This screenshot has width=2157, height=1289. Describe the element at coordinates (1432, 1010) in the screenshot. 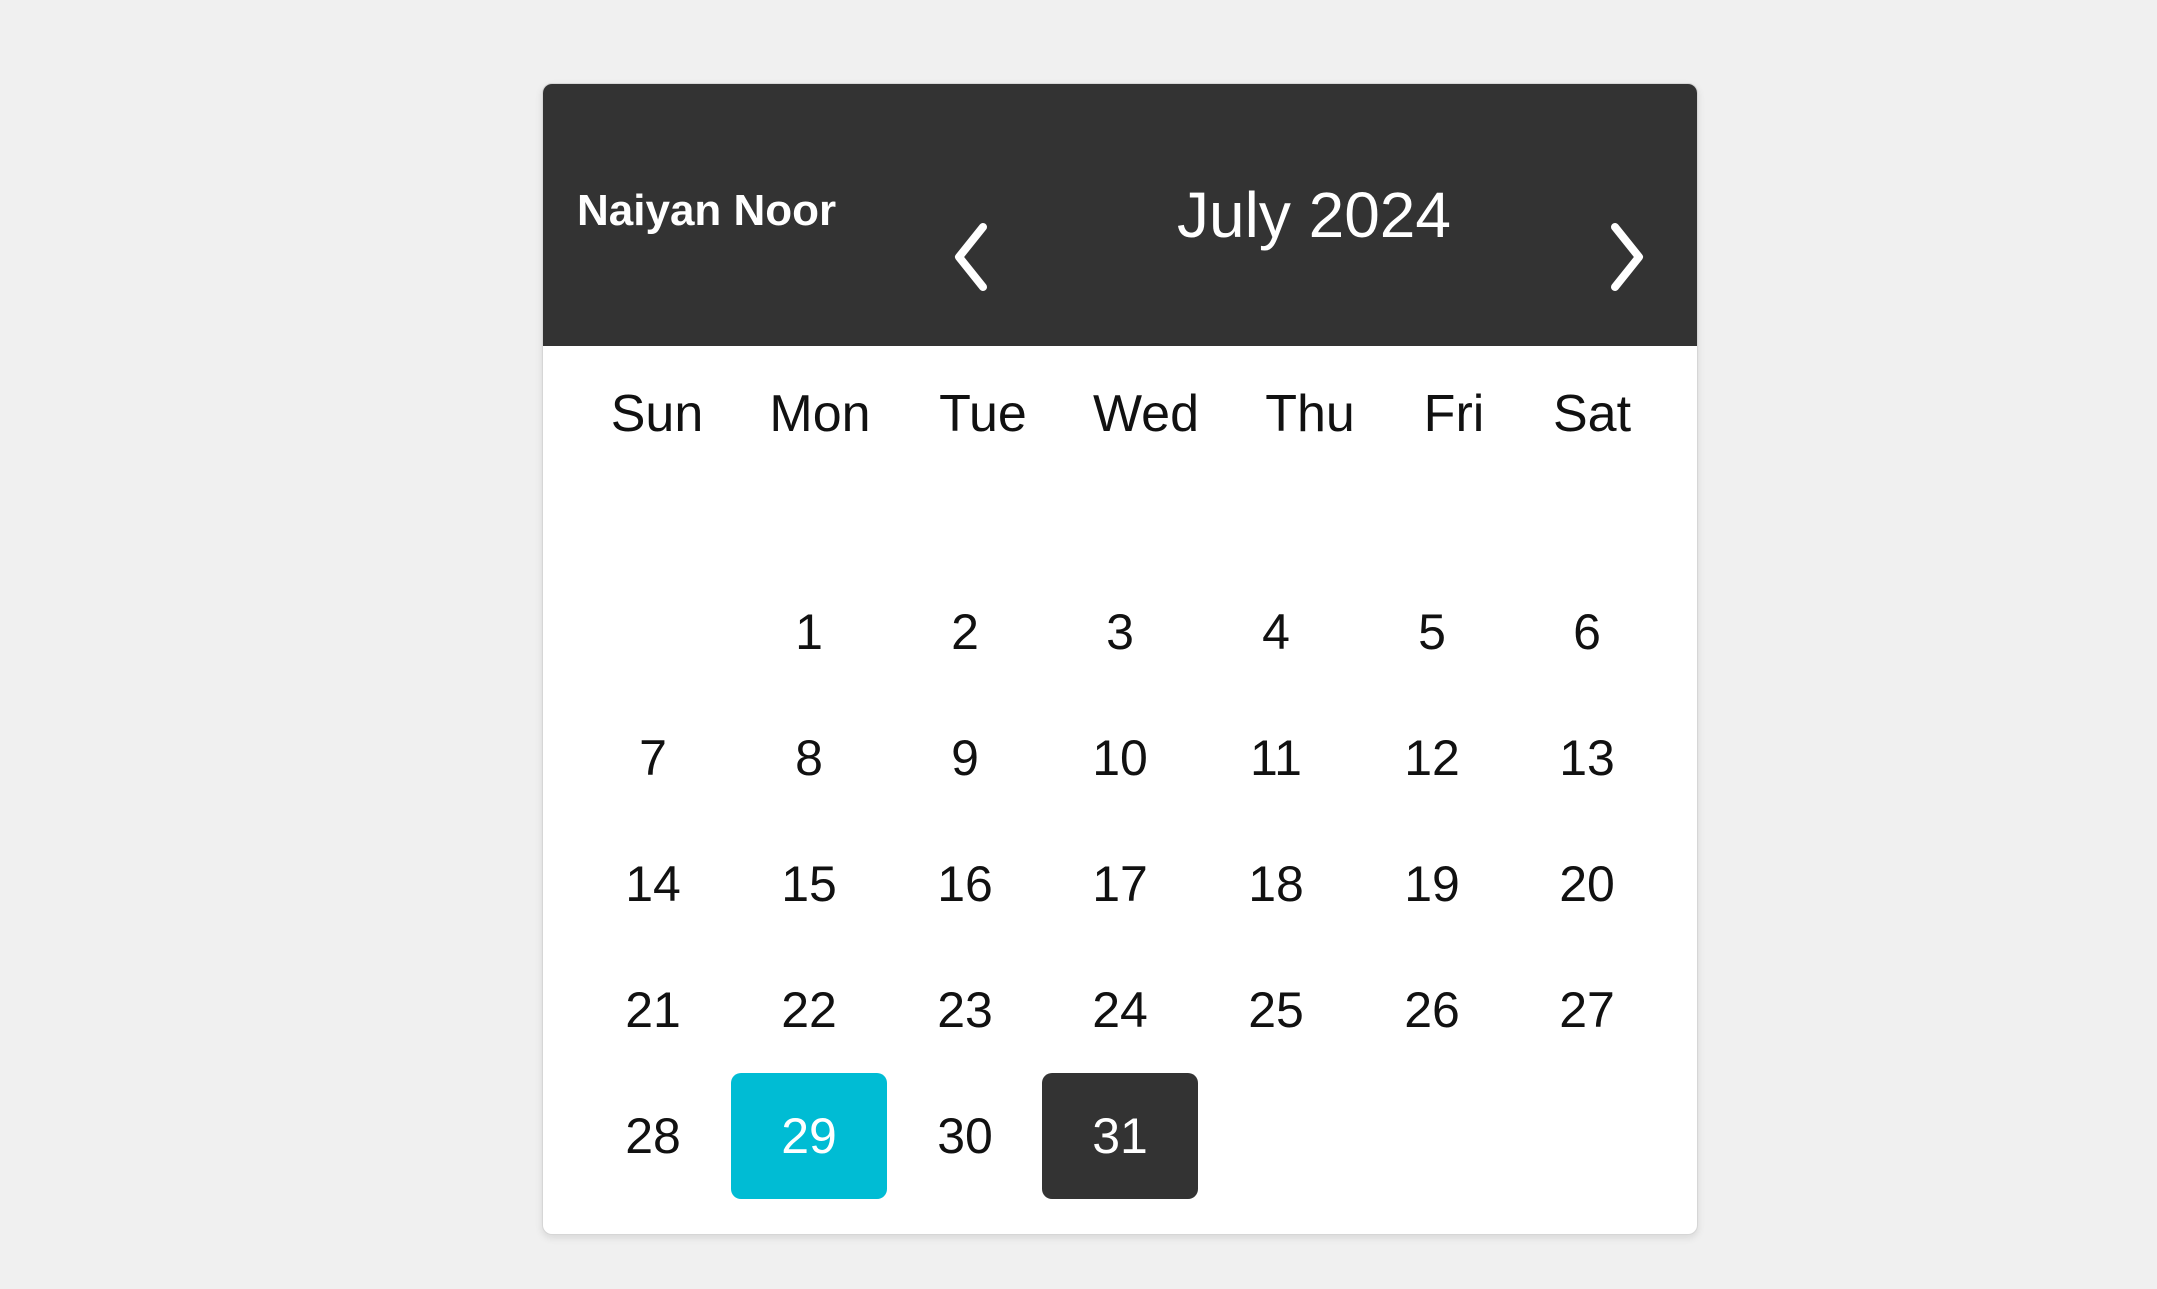

I see `day-cell-26: 26` at that location.